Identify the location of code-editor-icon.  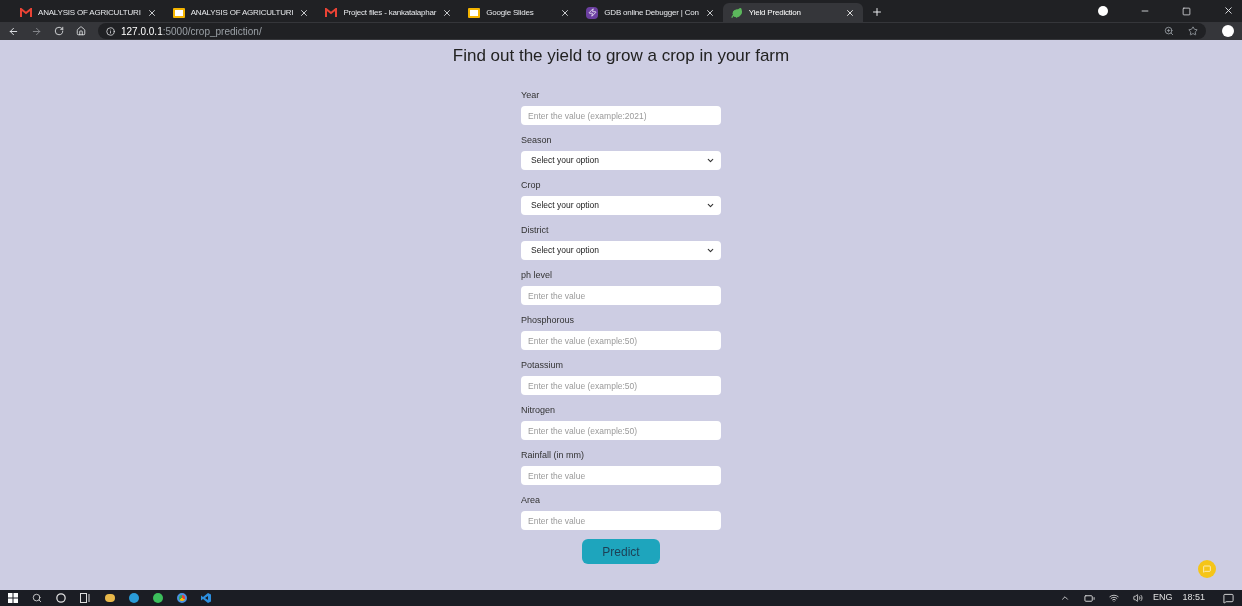
(206, 598).